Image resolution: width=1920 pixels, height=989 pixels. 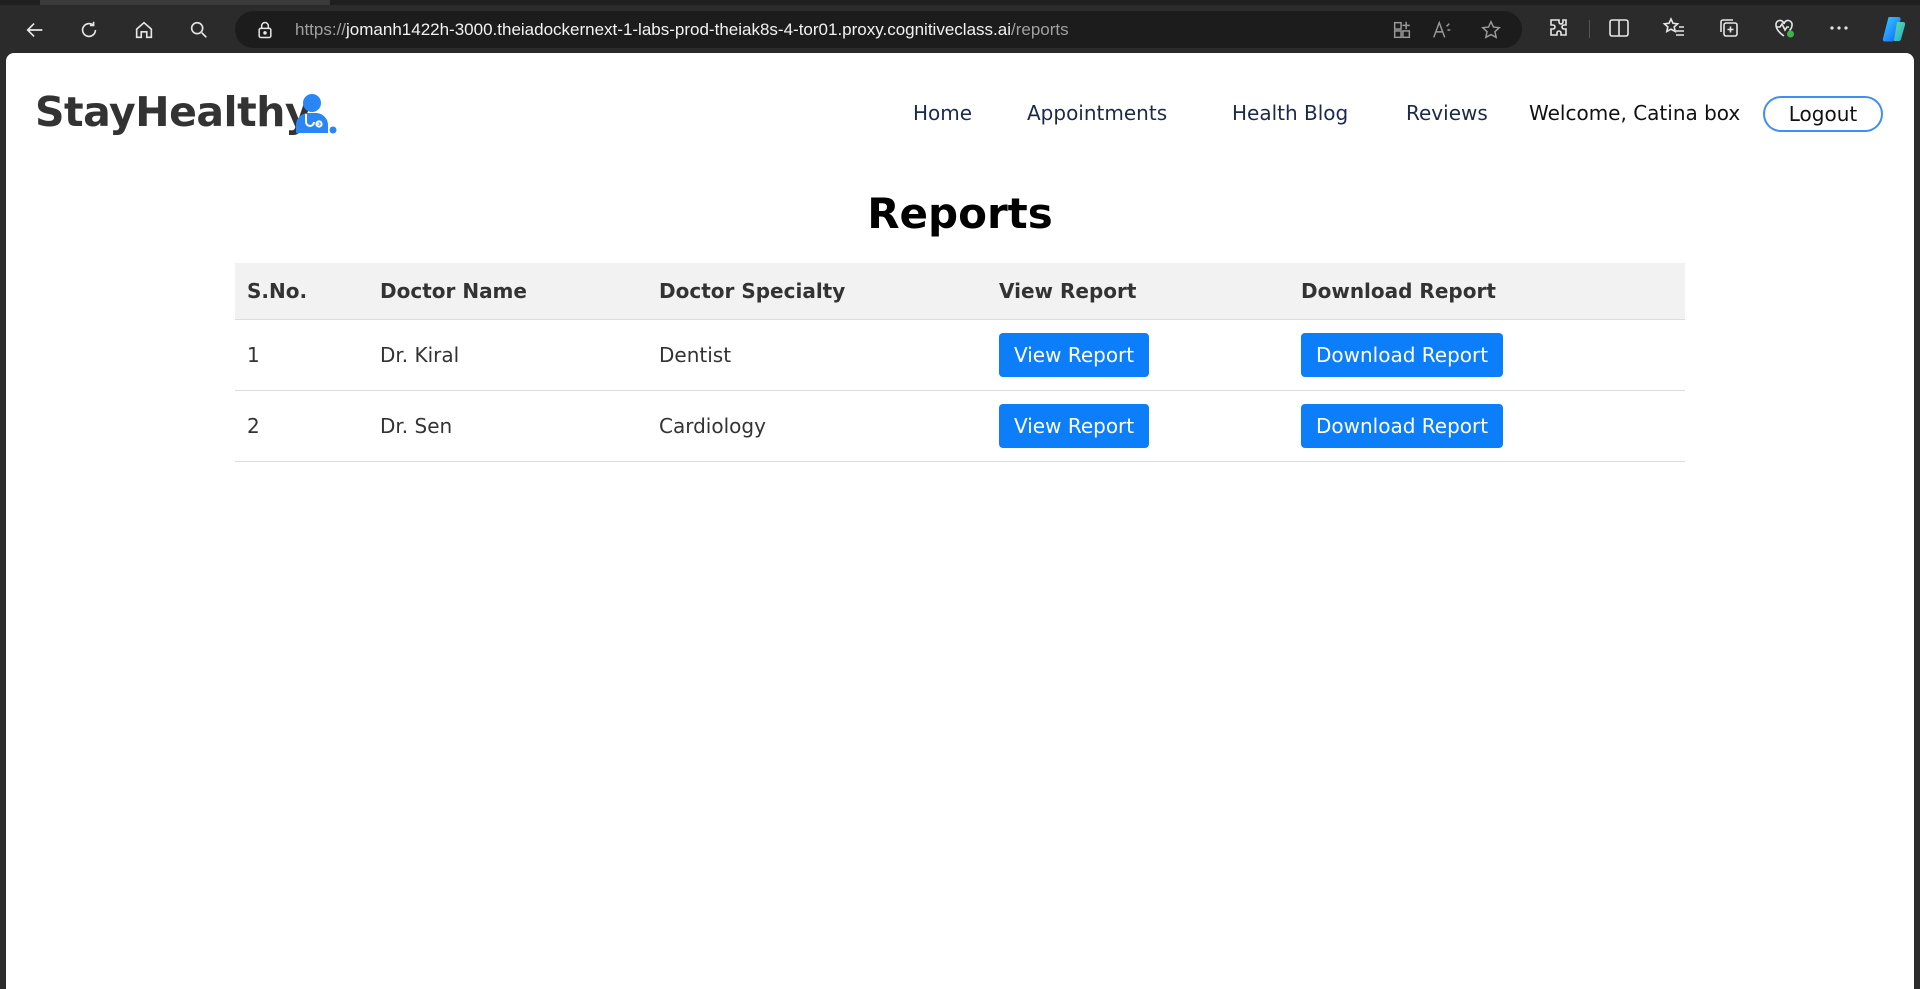 What do you see at coordinates (1784, 28) in the screenshot?
I see `browser-health-icon` at bounding box center [1784, 28].